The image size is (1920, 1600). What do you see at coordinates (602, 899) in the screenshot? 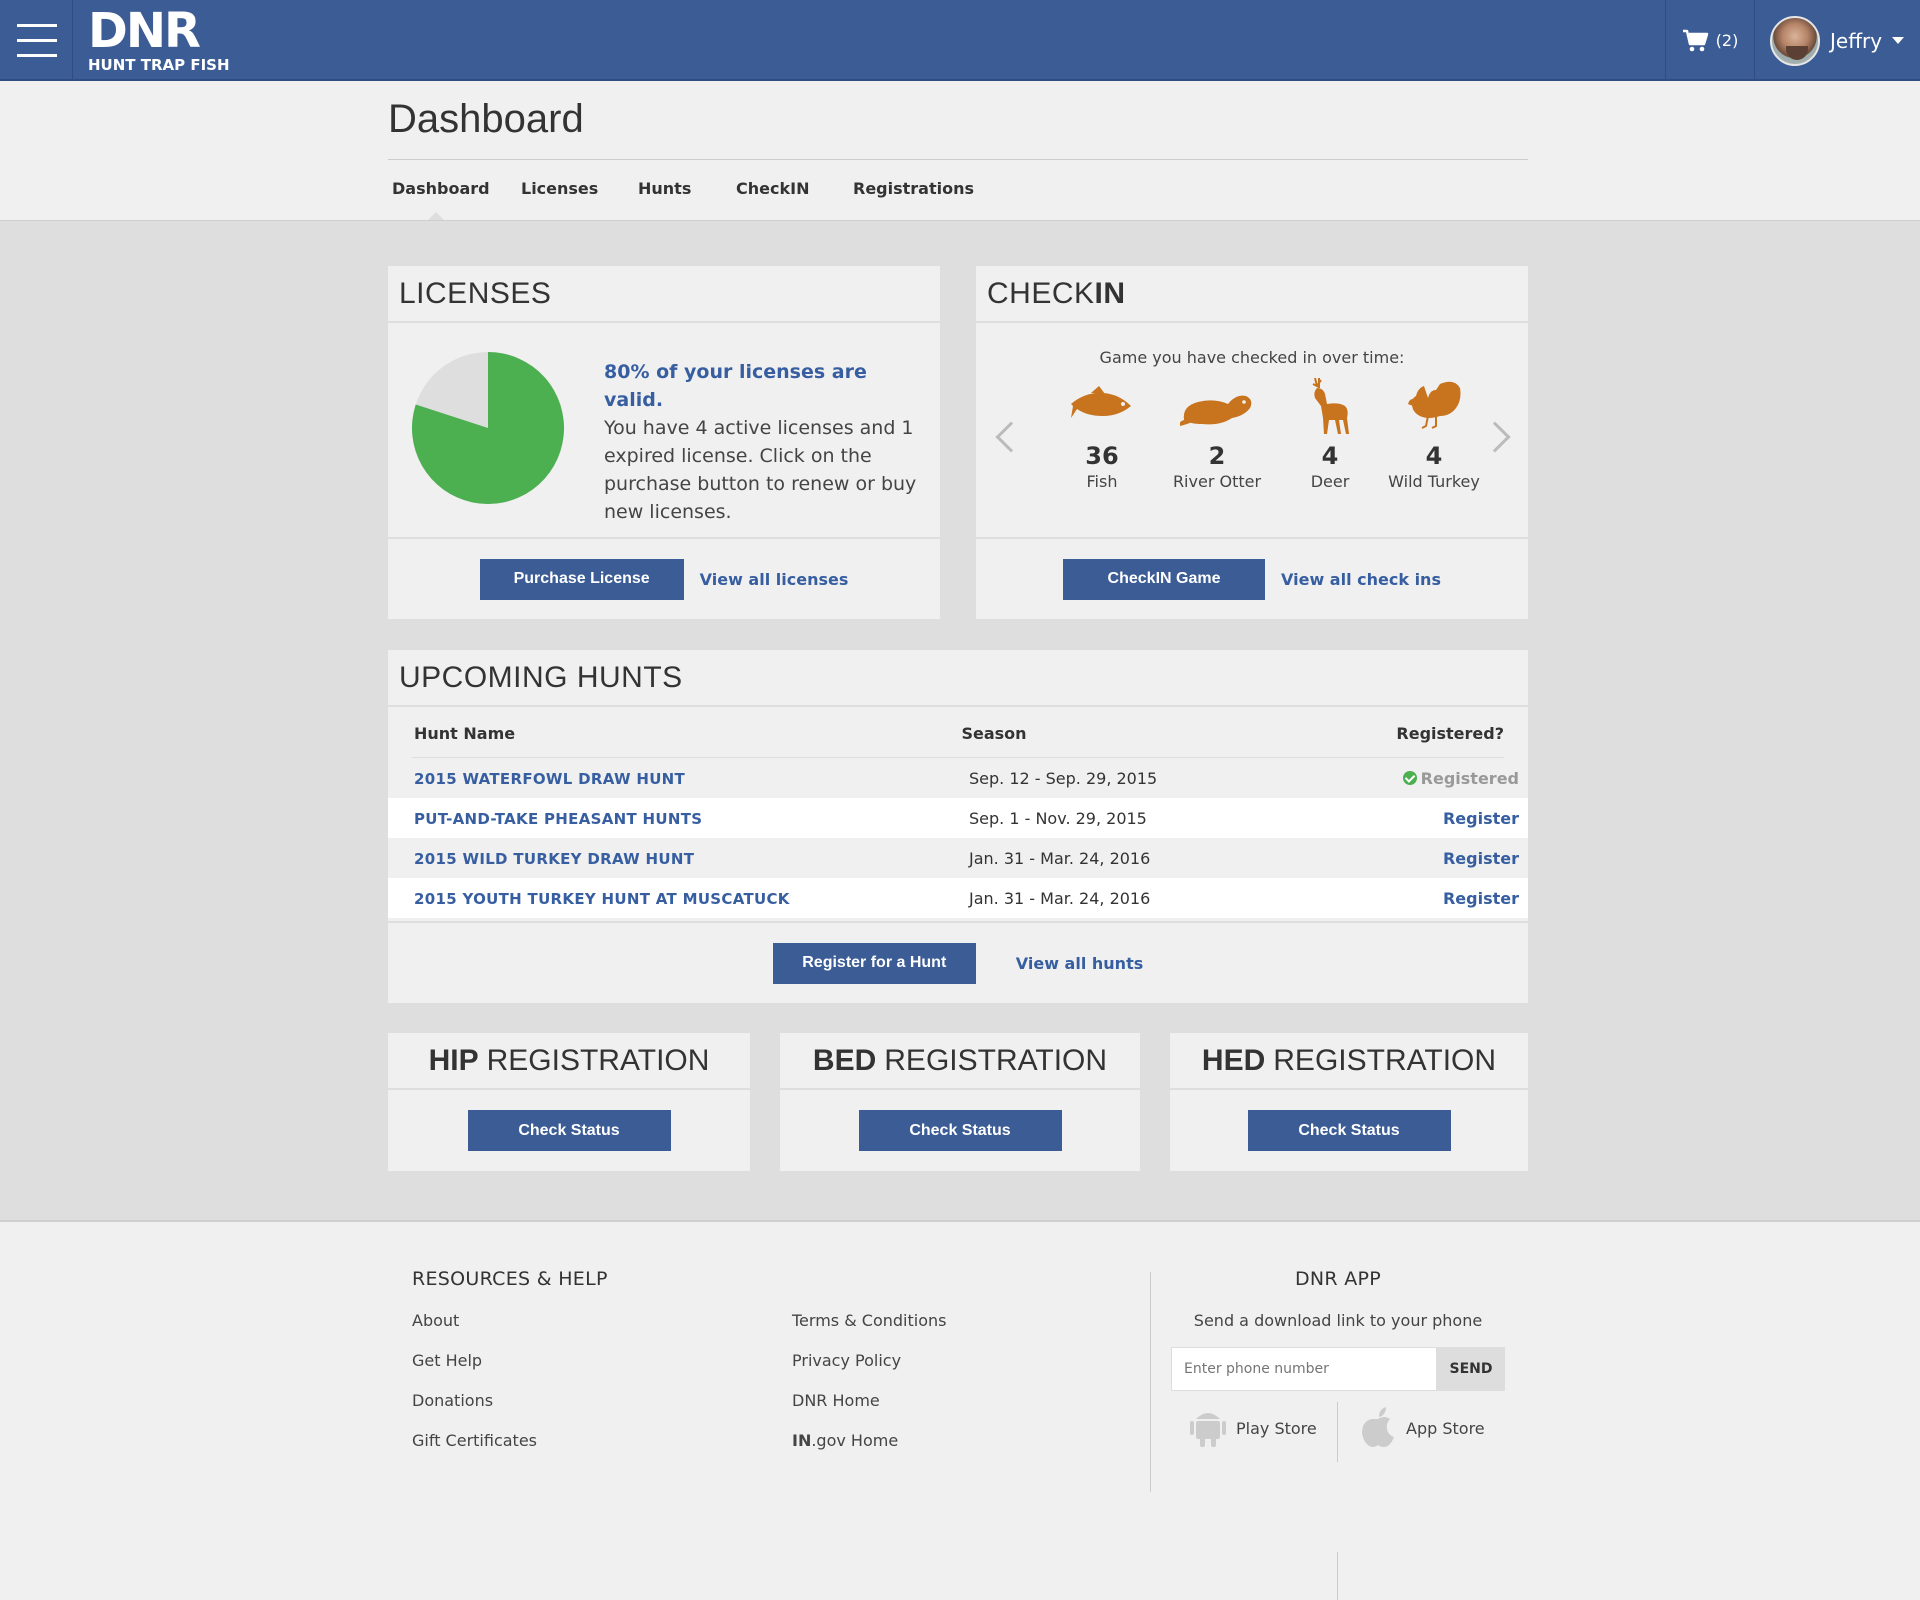
I see `hunt-name-link: 2015 YOUTH TURKEY HUNT AT MUSCATUCK` at bounding box center [602, 899].